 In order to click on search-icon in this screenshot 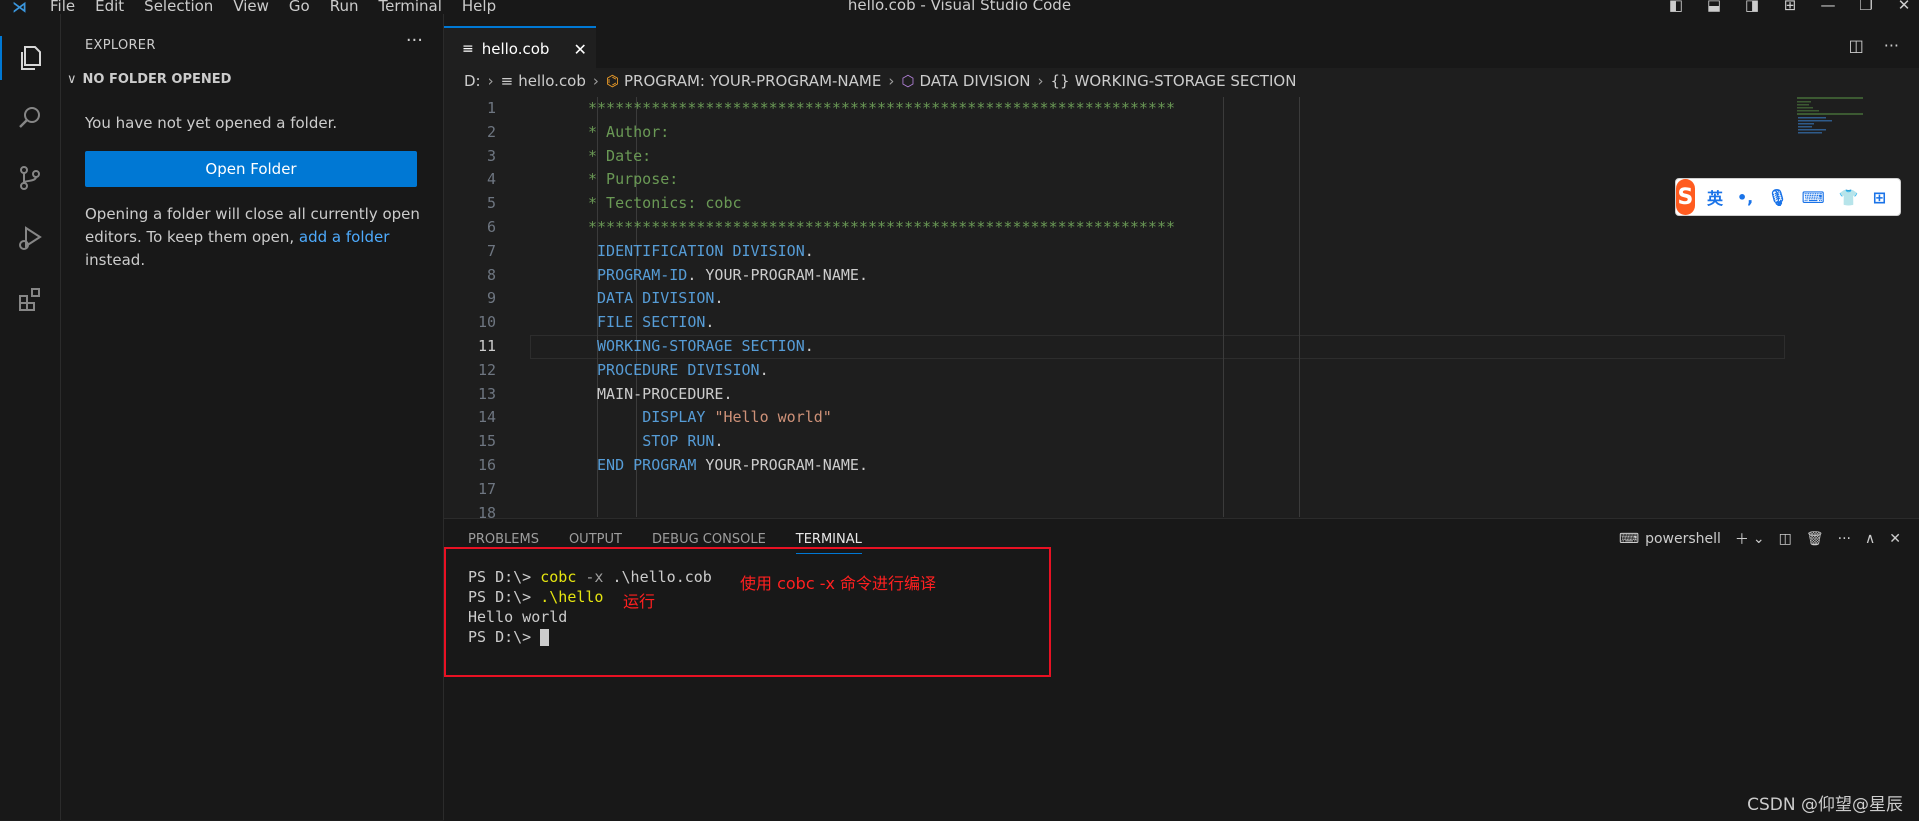, I will do `click(30, 118)`.